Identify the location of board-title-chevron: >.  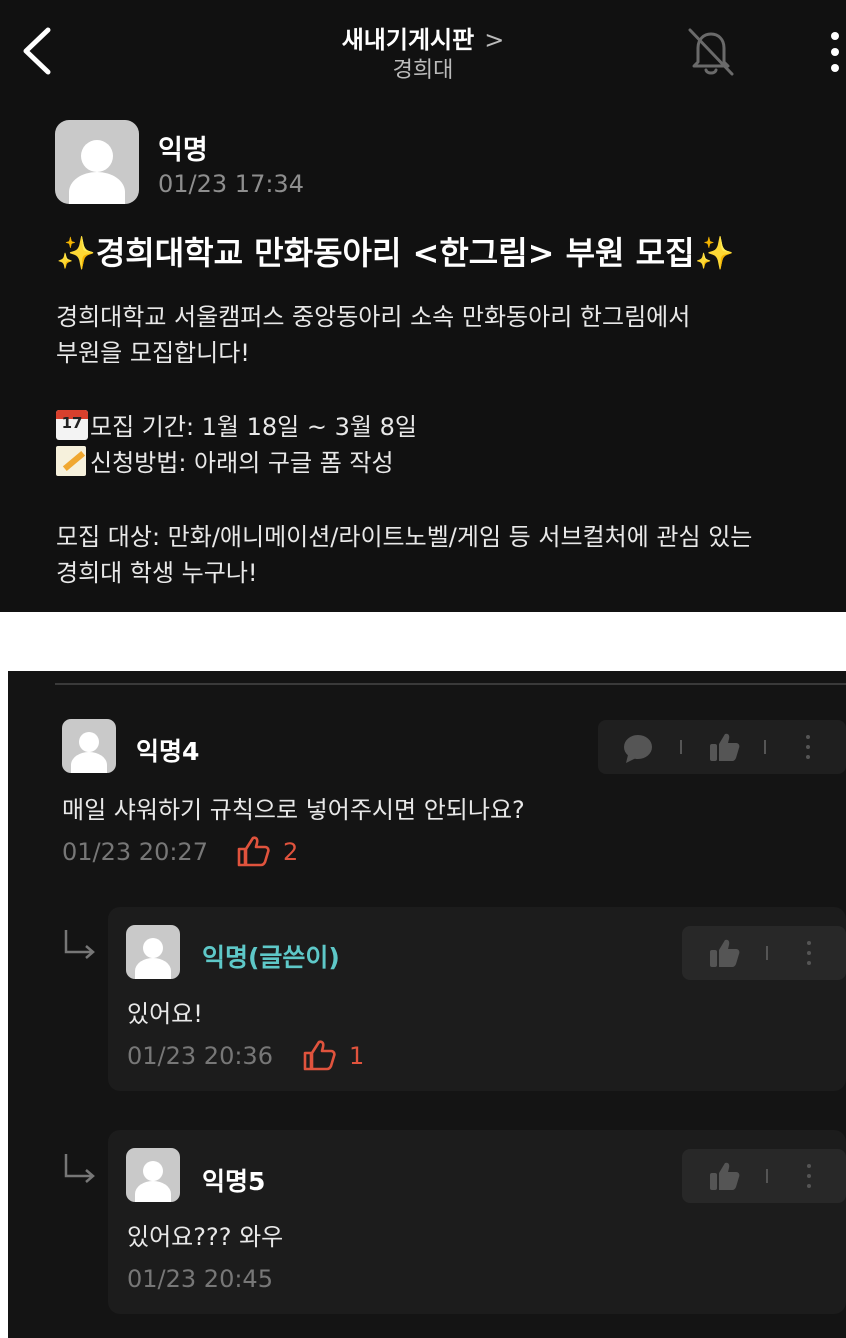
(494, 40).